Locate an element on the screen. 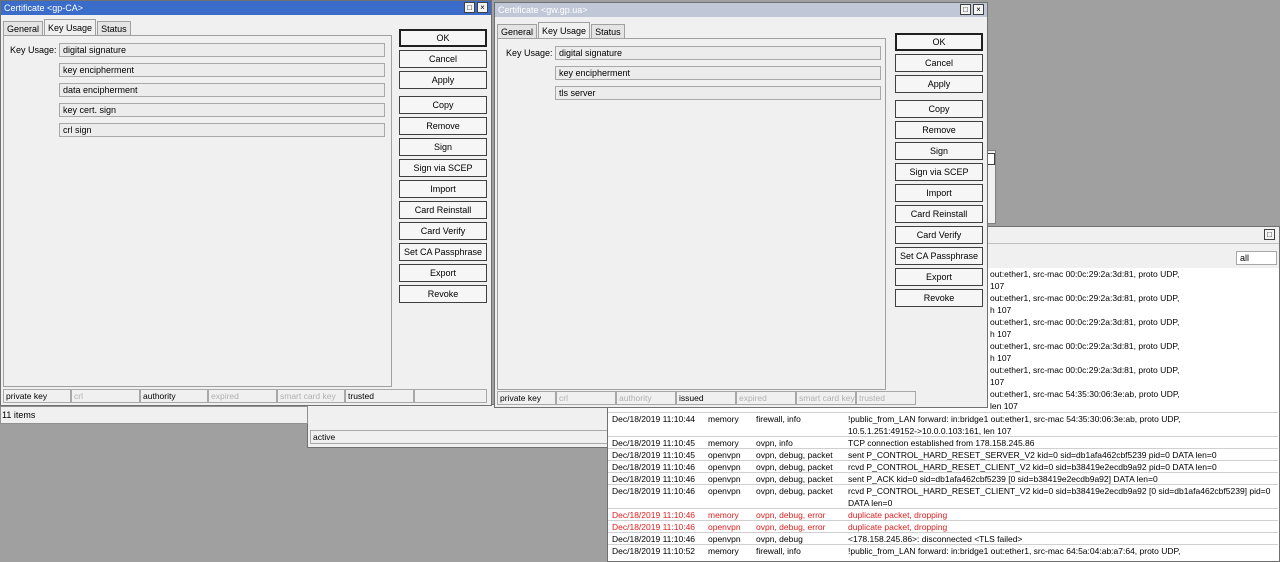 This screenshot has height=562, width=1280. key-usage-field: tls server is located at coordinates (718, 93).